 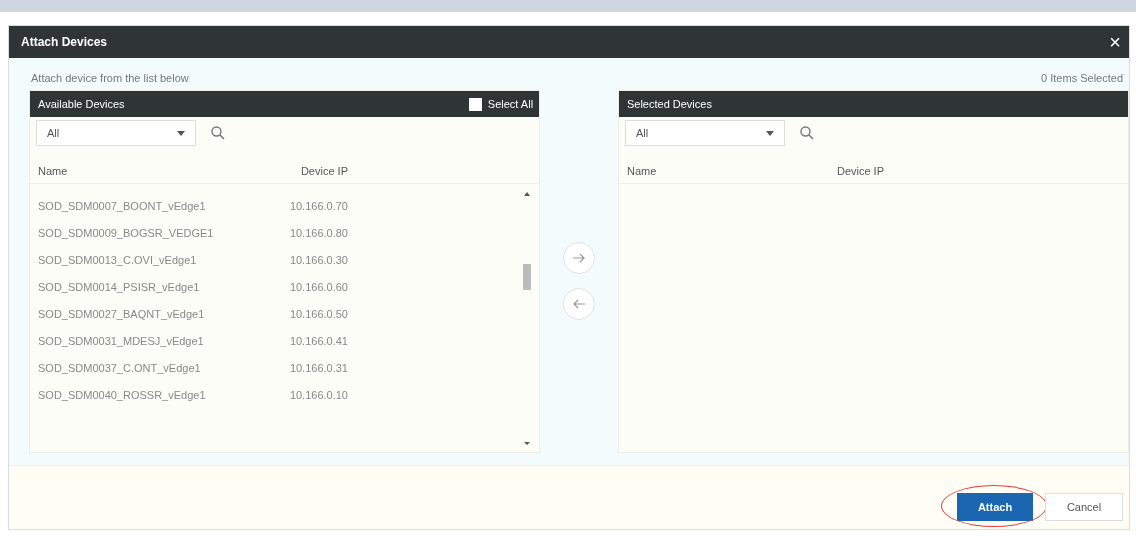 What do you see at coordinates (276, 259) in the screenshot?
I see `device-row: SOD_SDM0013_C.OVI_vEdge1 10.166.0.30` at bounding box center [276, 259].